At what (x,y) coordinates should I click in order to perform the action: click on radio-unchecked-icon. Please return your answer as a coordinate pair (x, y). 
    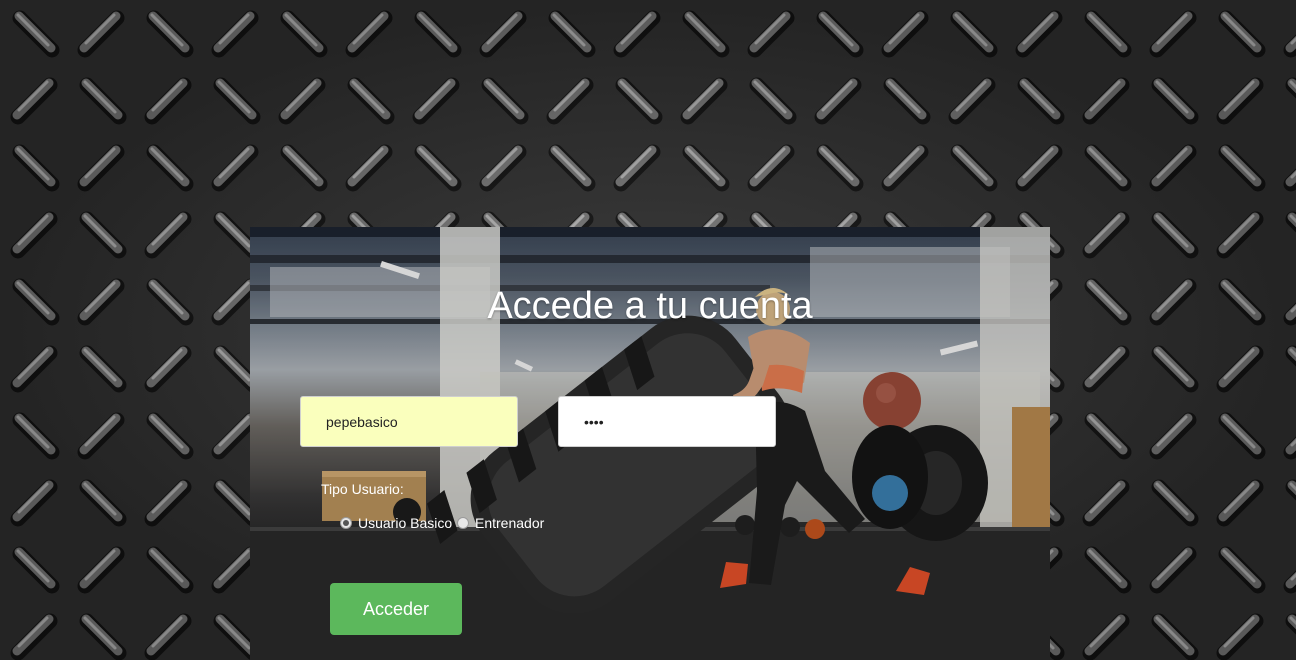
    Looking at the image, I should click on (463, 523).